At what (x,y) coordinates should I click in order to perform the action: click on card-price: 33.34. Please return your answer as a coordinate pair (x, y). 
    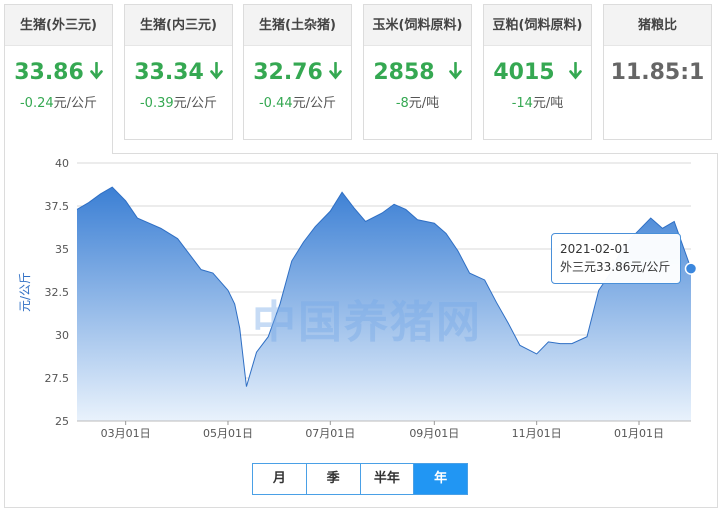
    Looking at the image, I should click on (178, 73).